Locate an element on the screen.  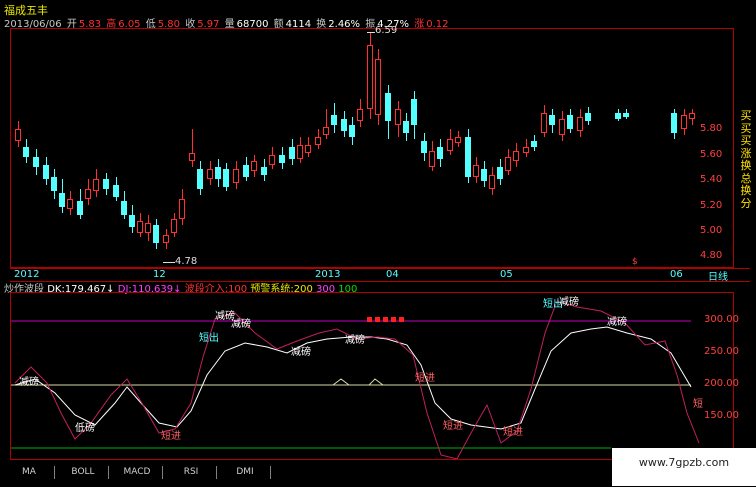
side-btn-1: 买 is located at coordinates (746, 116).